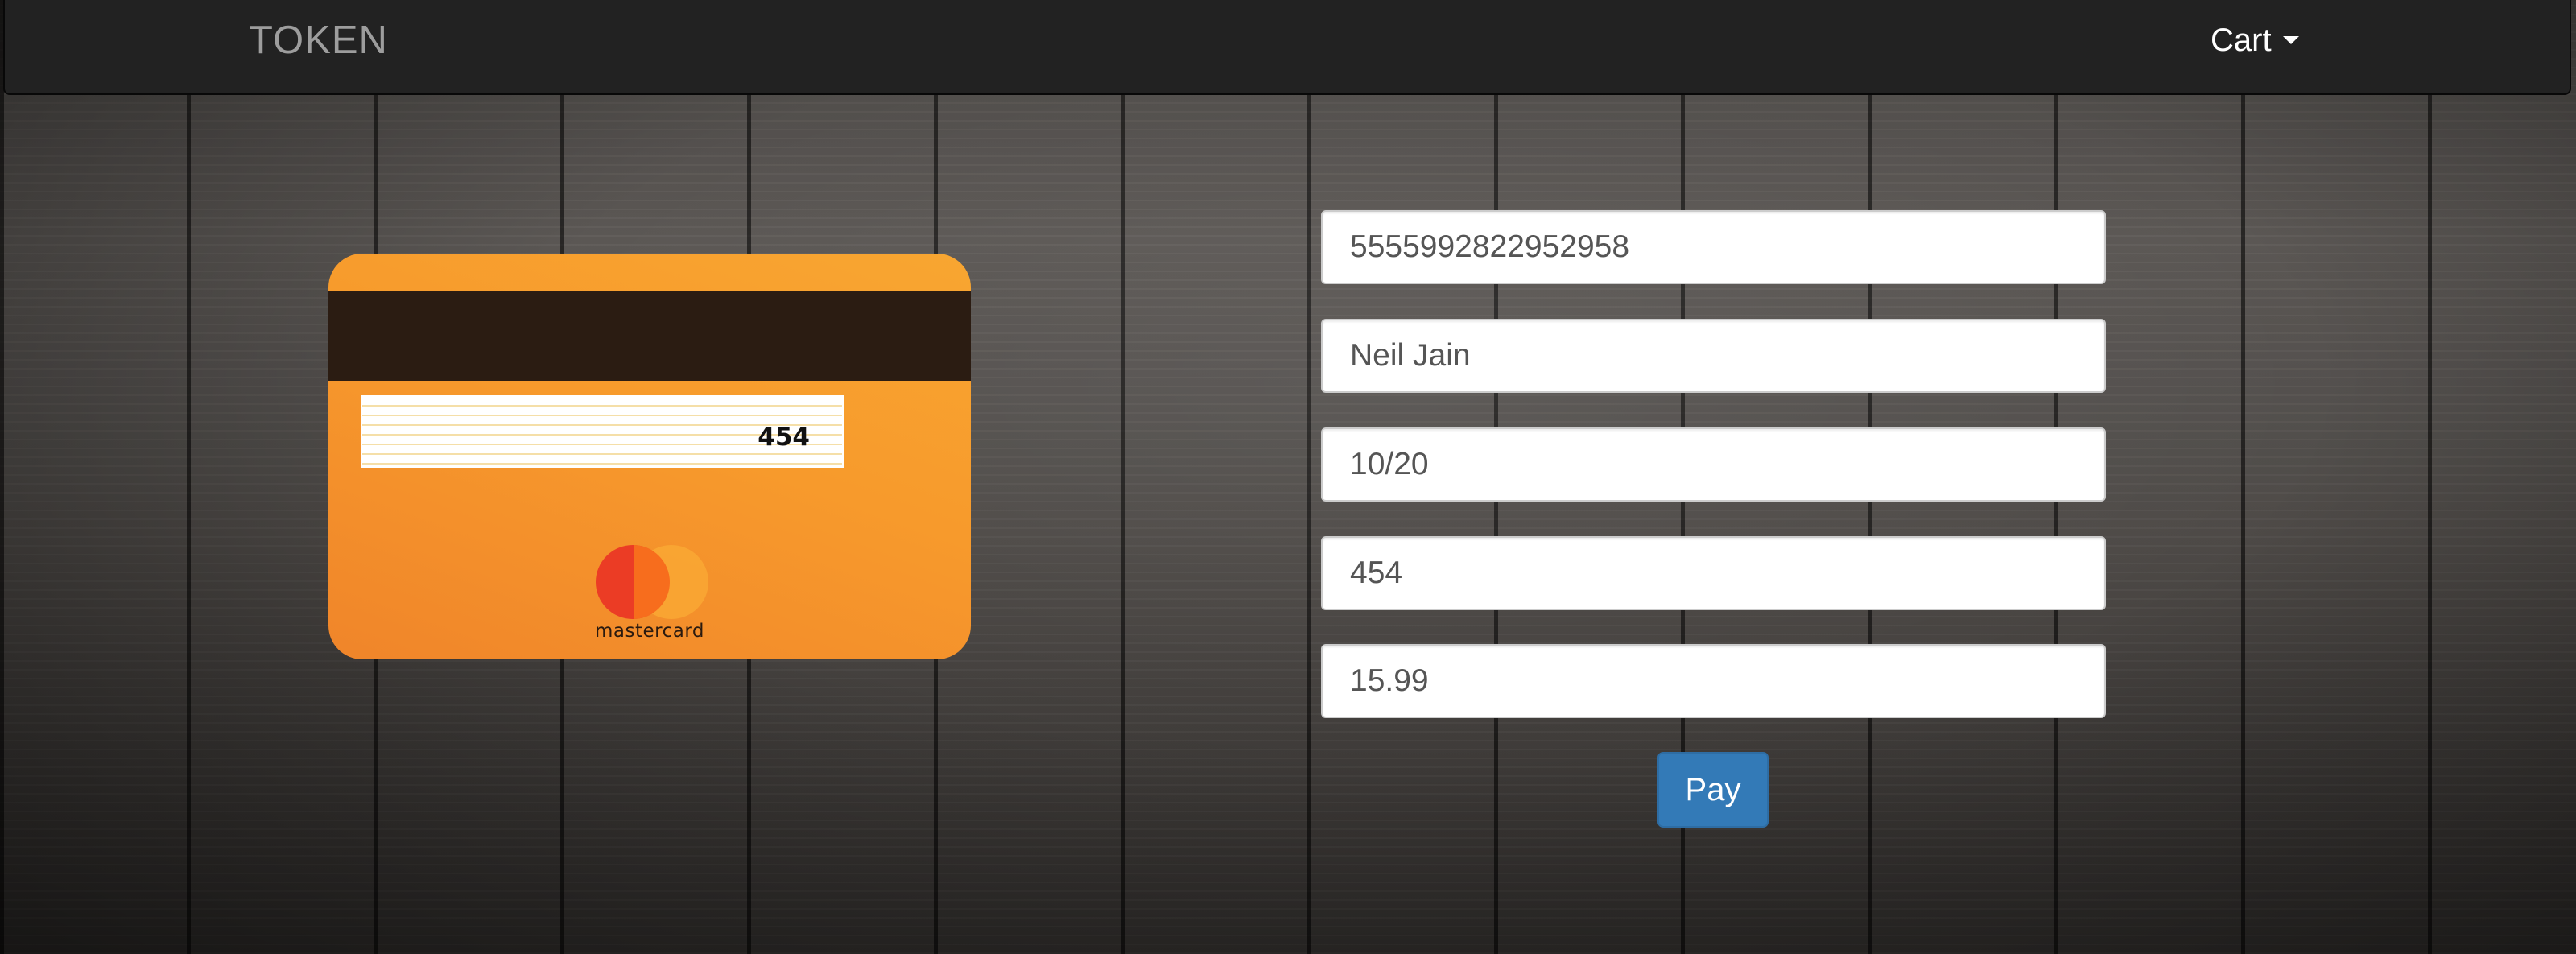 The width and height of the screenshot is (2576, 954). I want to click on mastercard-logo: mastercard, so click(649, 597).